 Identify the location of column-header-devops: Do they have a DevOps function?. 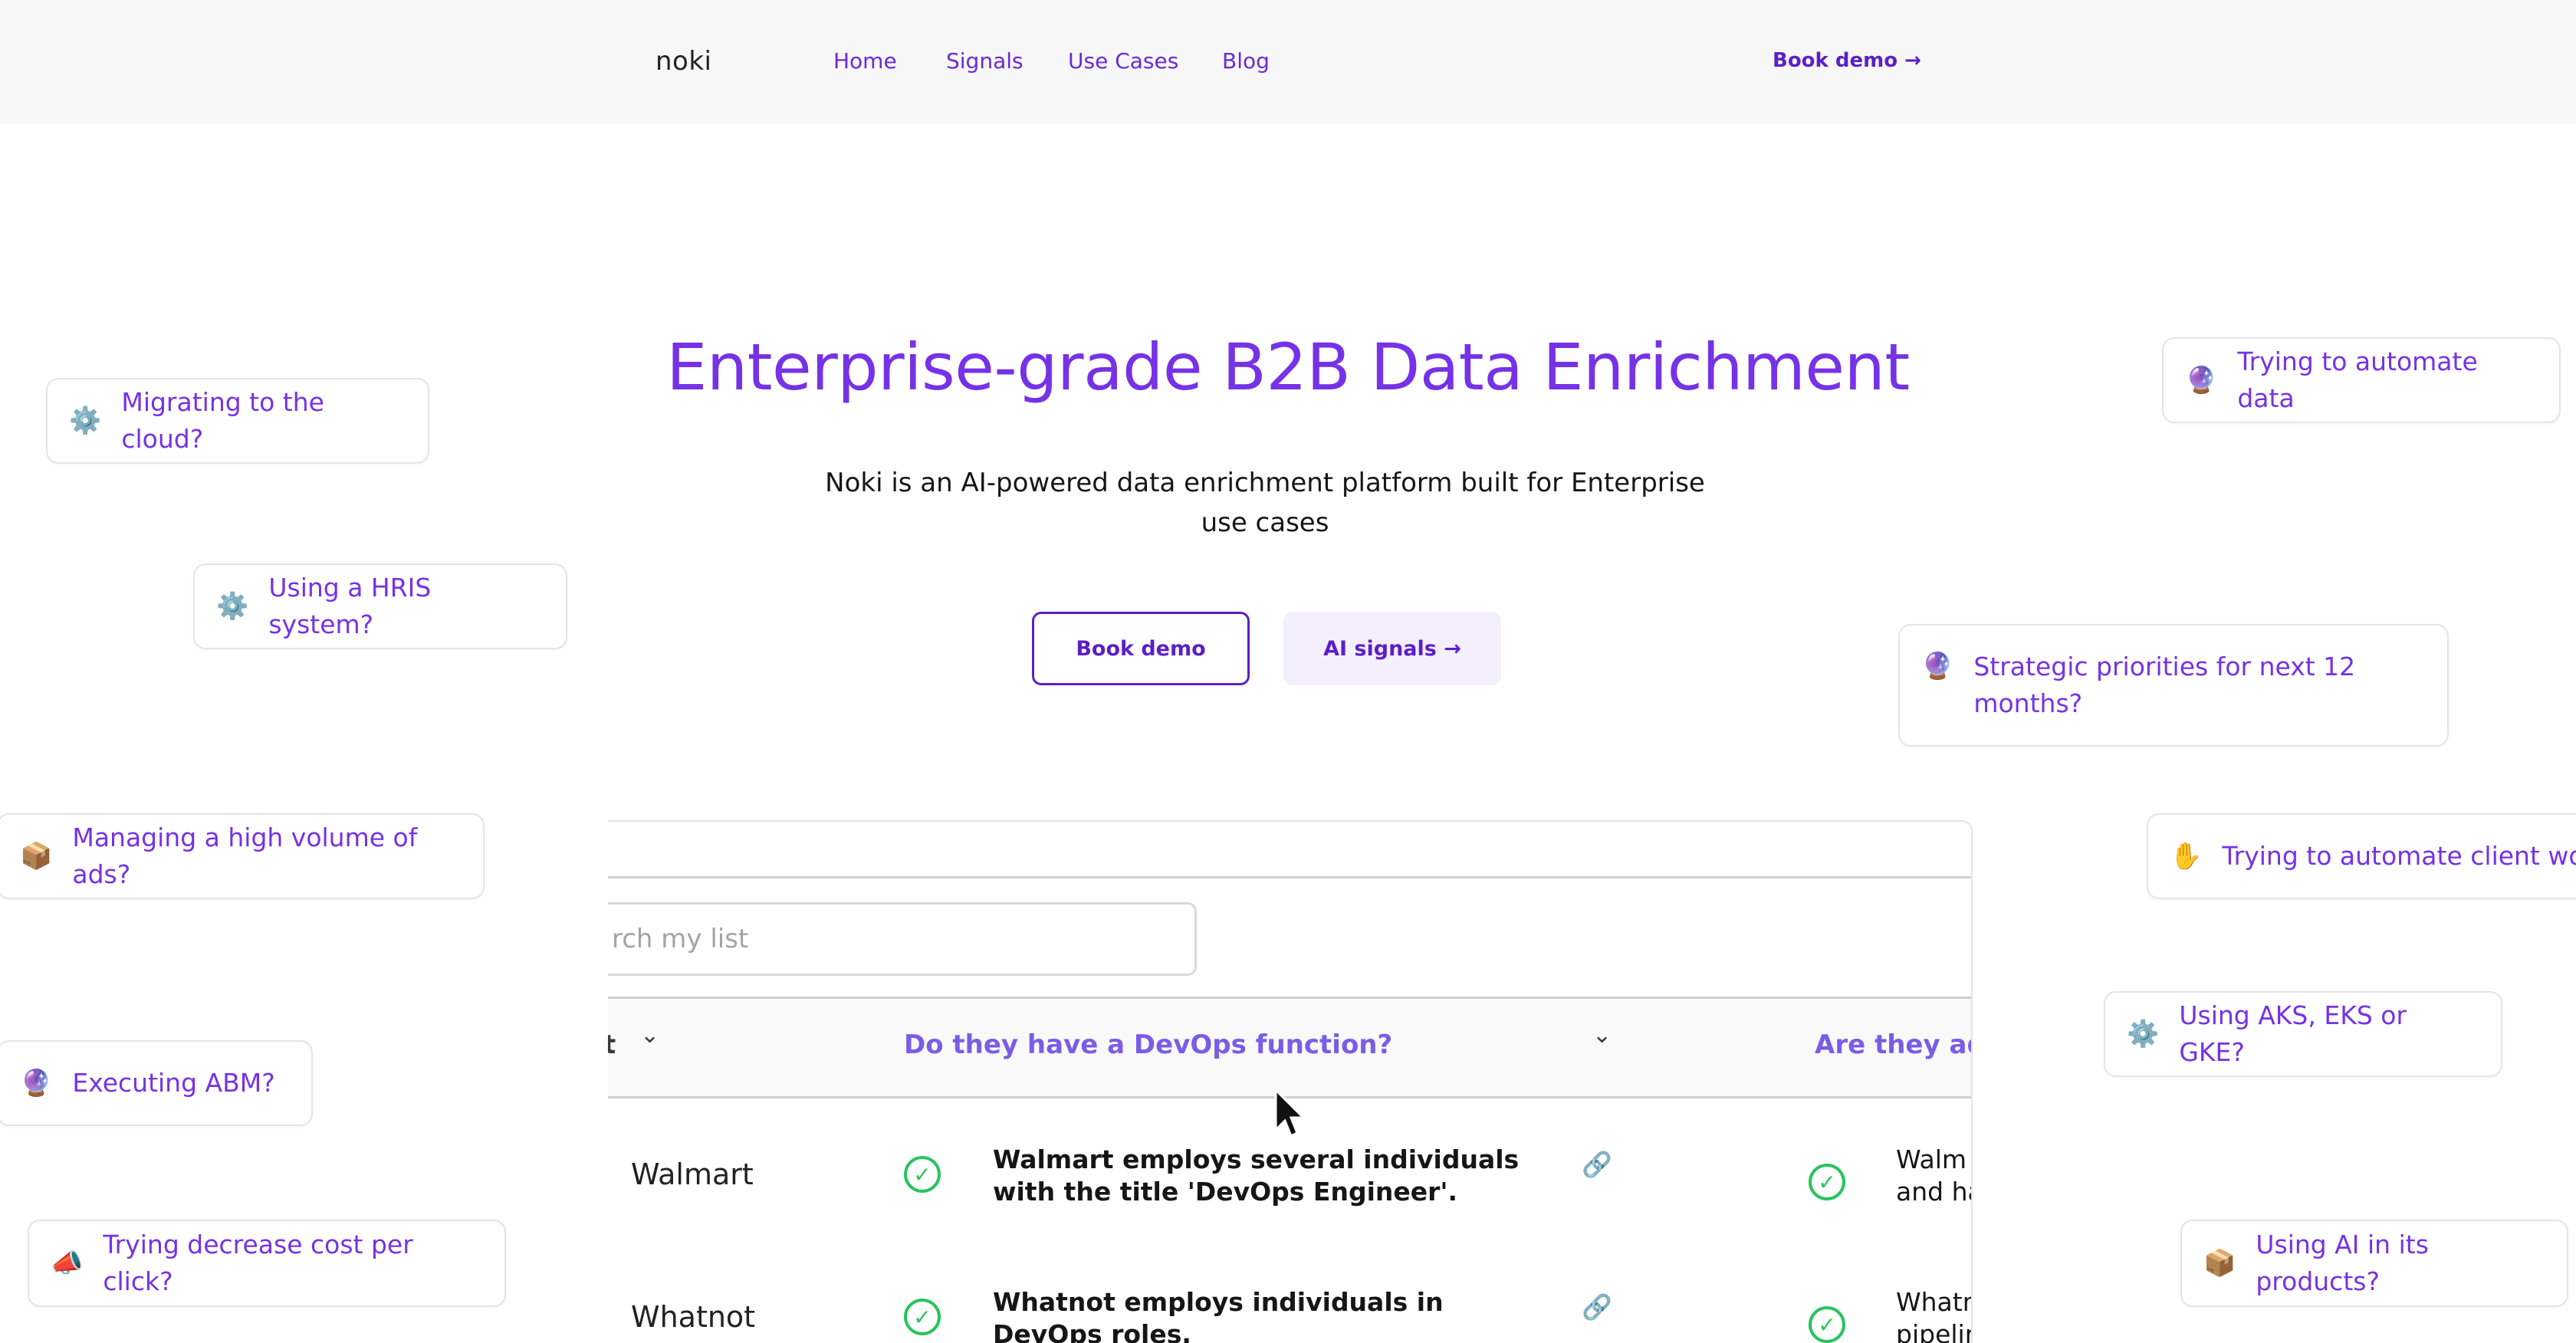
(1148, 1044).